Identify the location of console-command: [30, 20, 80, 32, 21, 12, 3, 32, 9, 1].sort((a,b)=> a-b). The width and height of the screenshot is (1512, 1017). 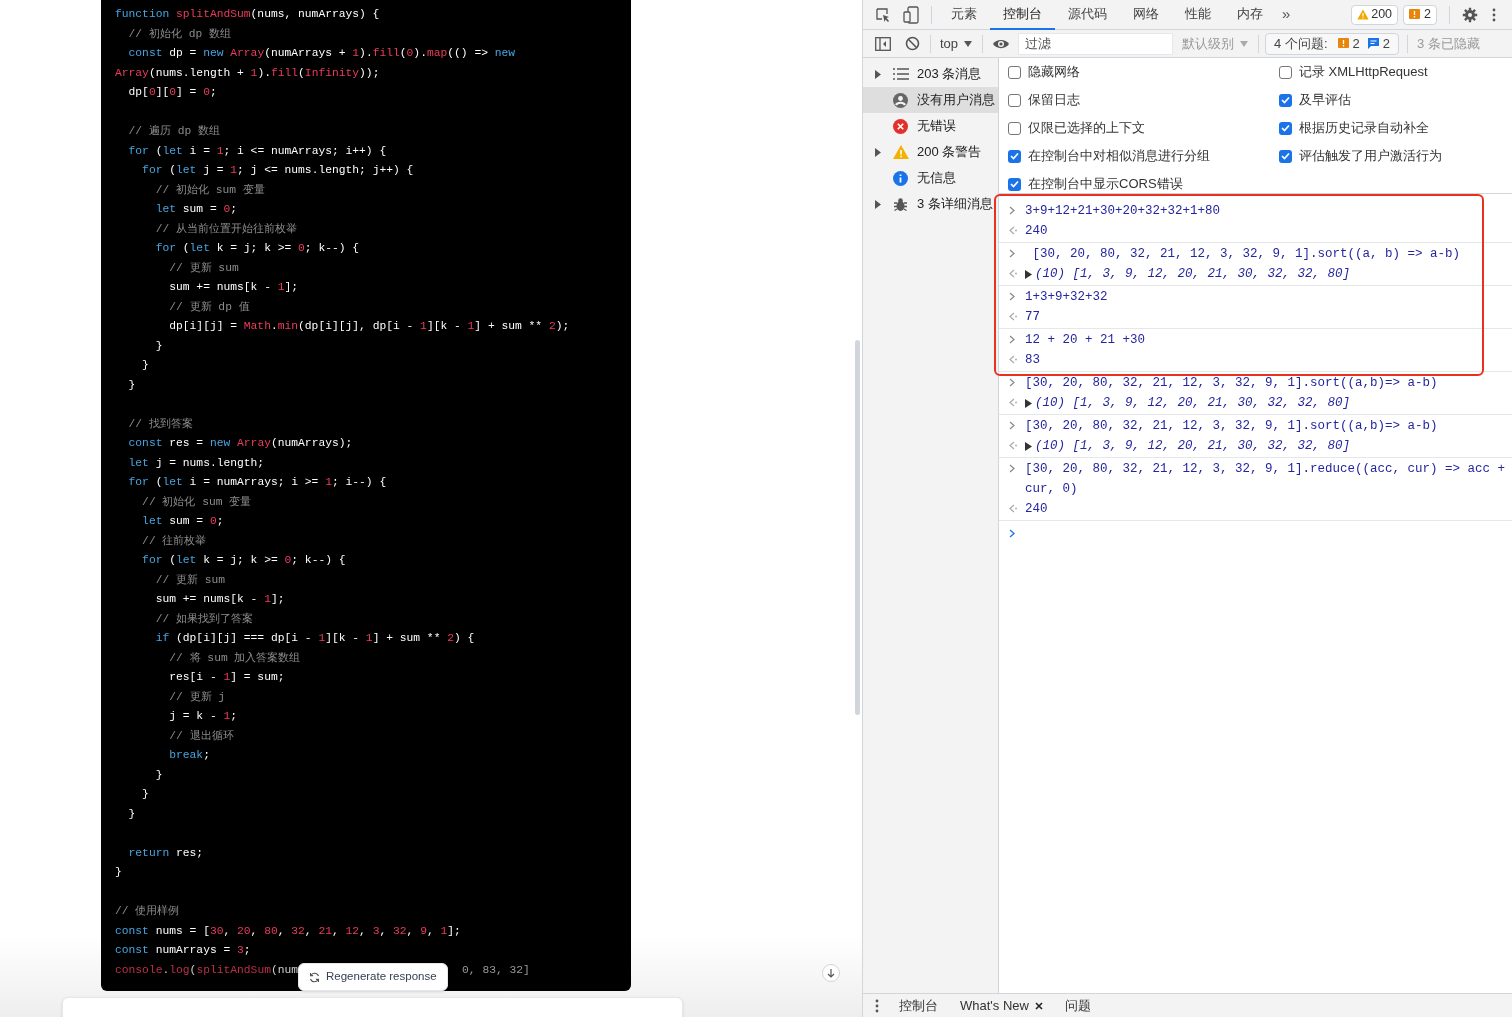
(1232, 426).